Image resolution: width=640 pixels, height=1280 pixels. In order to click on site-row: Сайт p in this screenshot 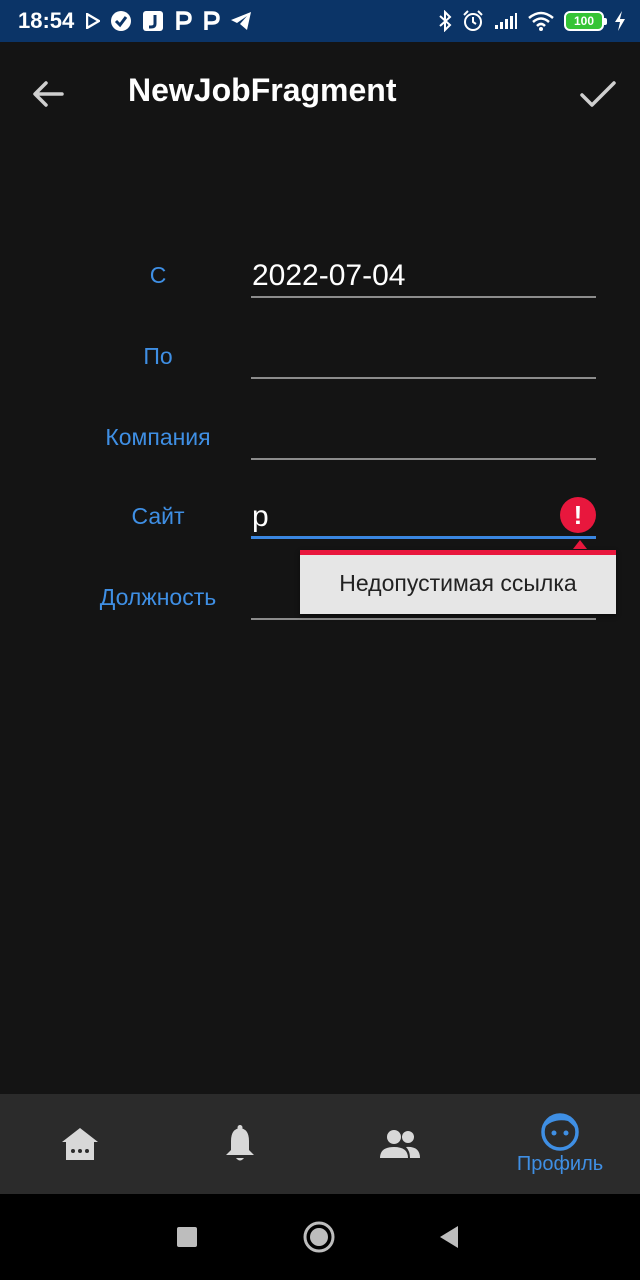, I will do `click(320, 525)`.